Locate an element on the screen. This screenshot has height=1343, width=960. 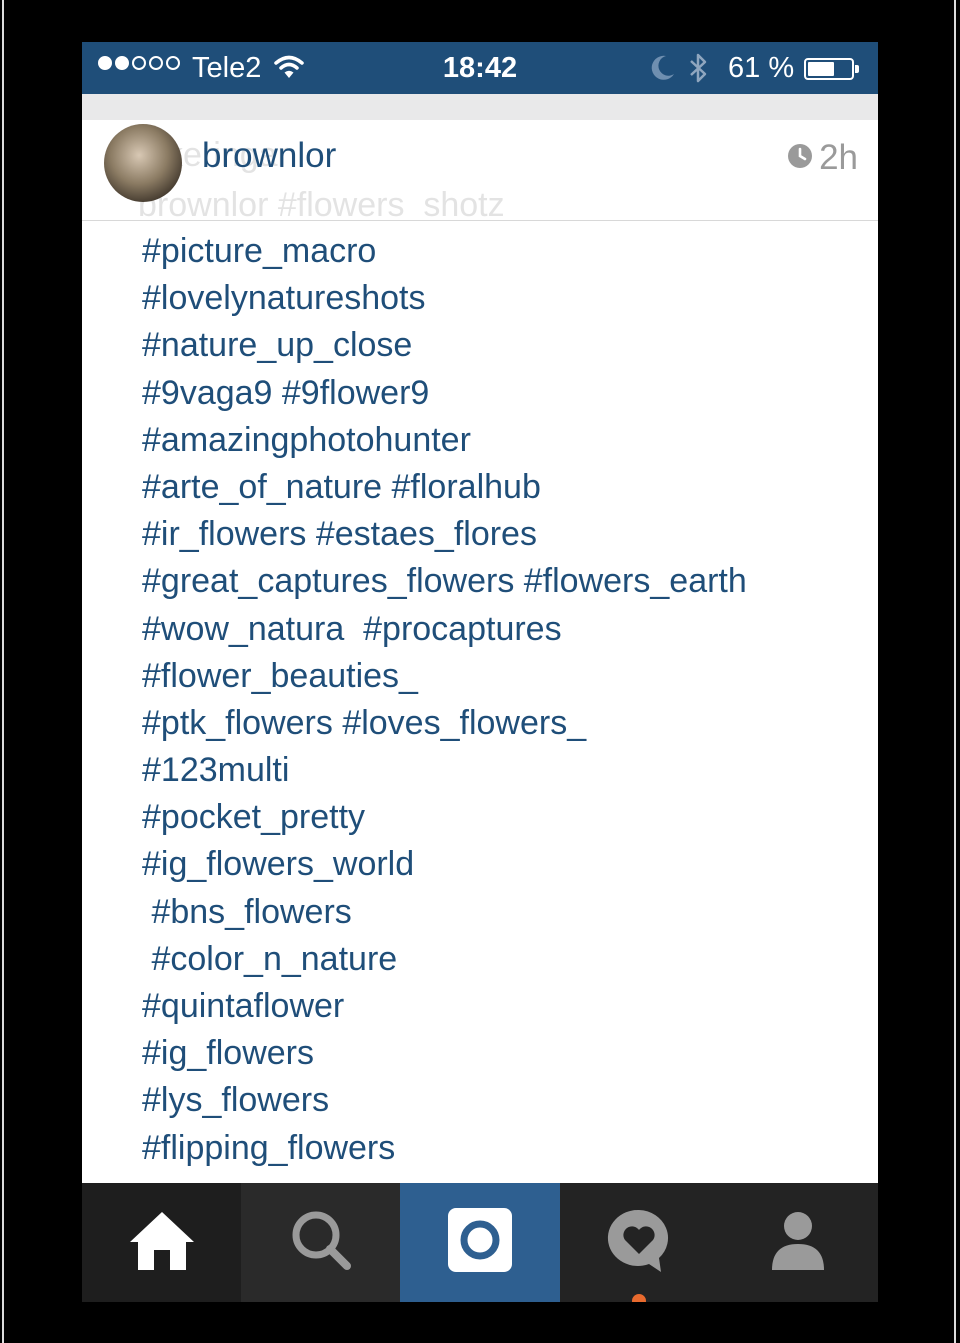
tab-bar is located at coordinates (480, 1242).